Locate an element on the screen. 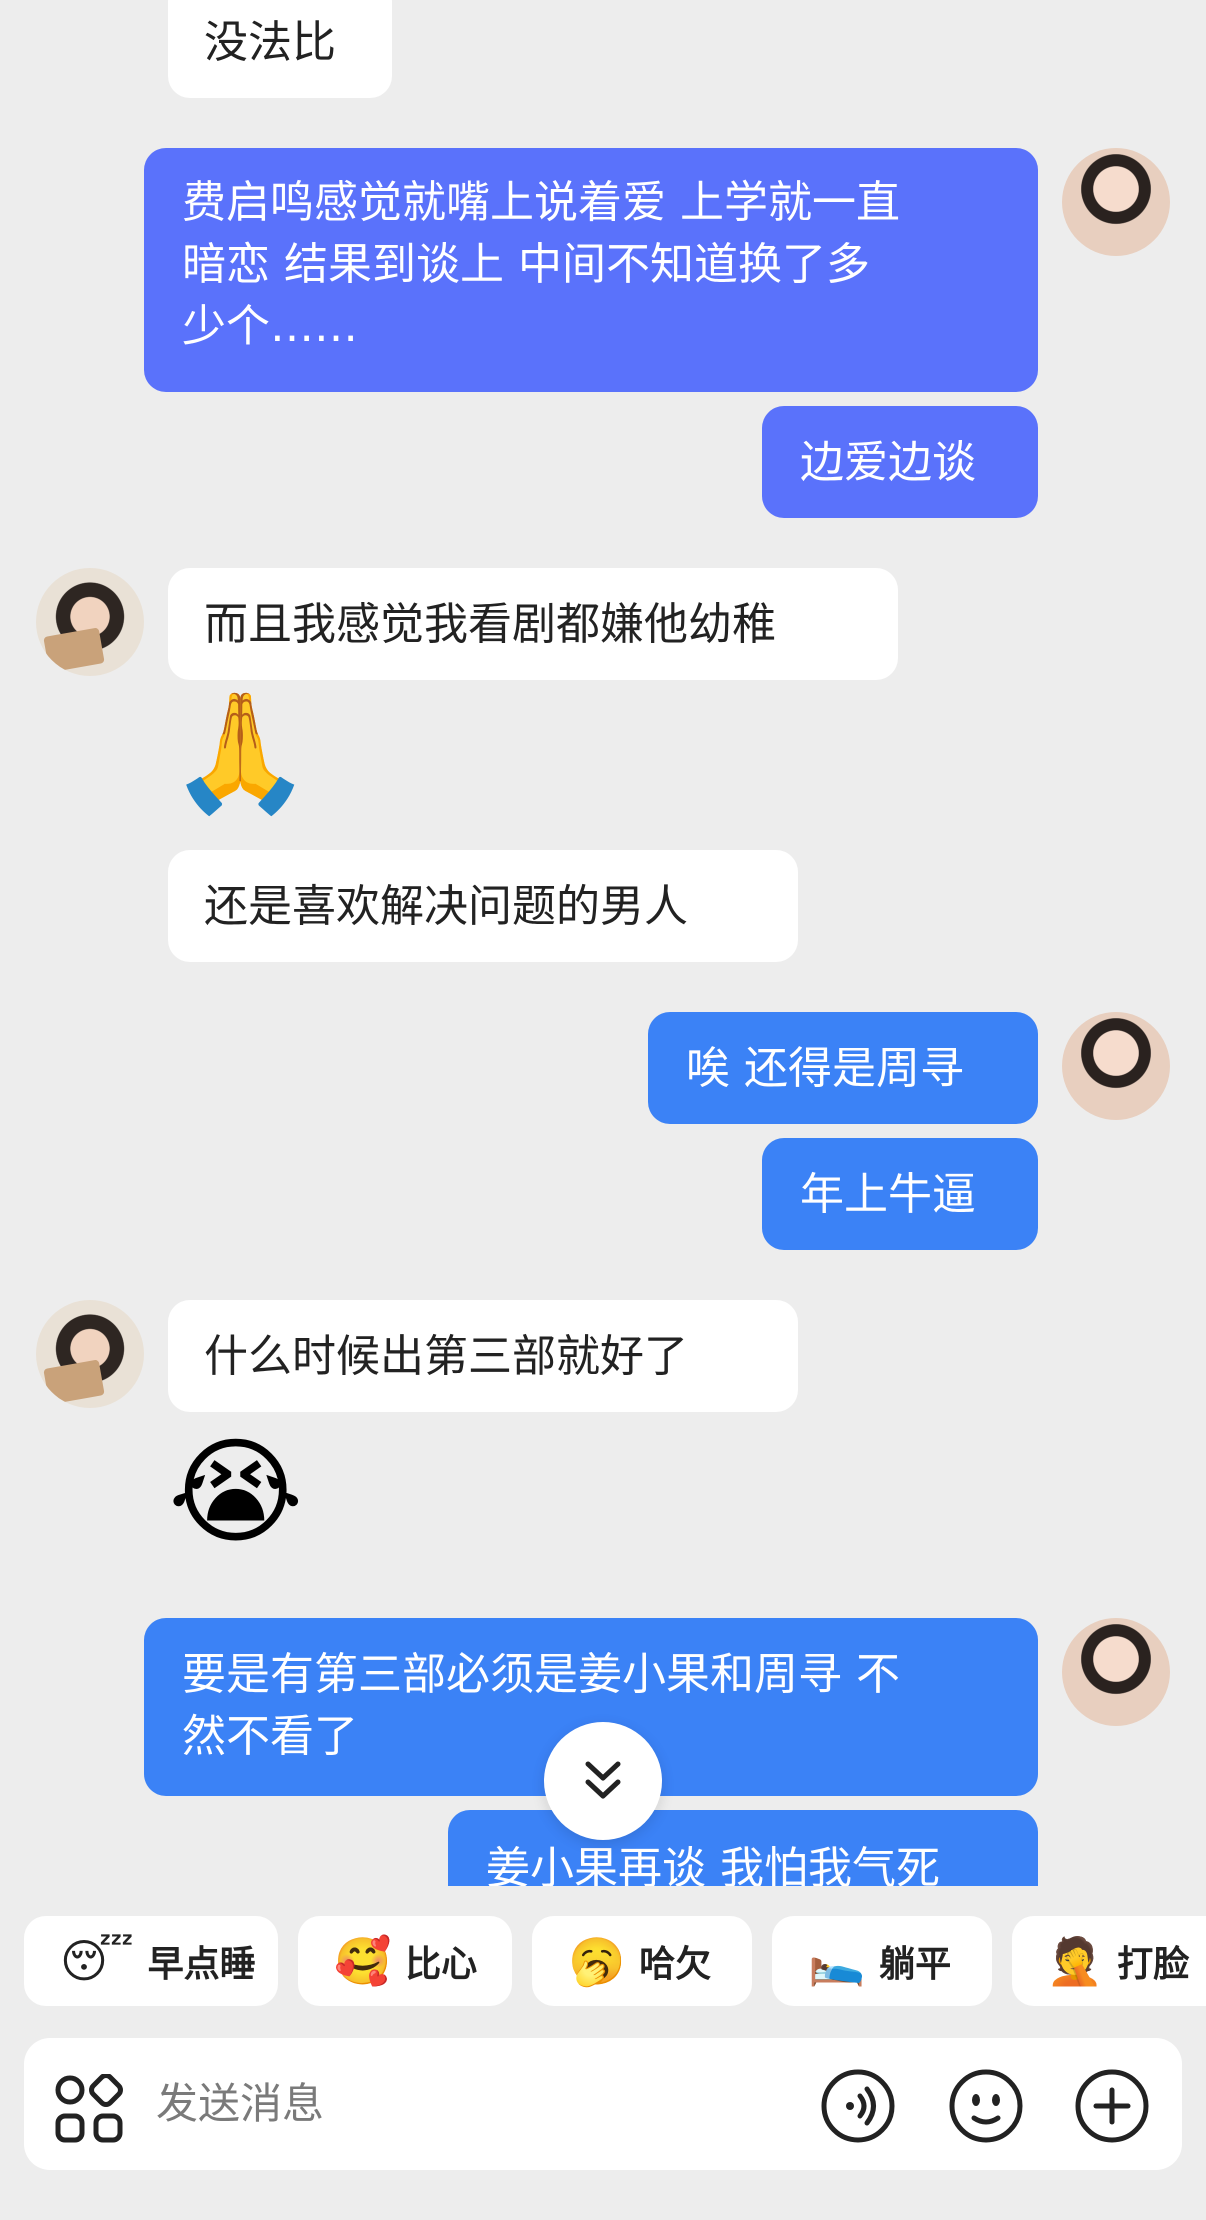 This screenshot has height=2220, width=1206. message-text-line: 暗恋 结果到谈上 中间不知道换了多 is located at coordinates (526, 264).